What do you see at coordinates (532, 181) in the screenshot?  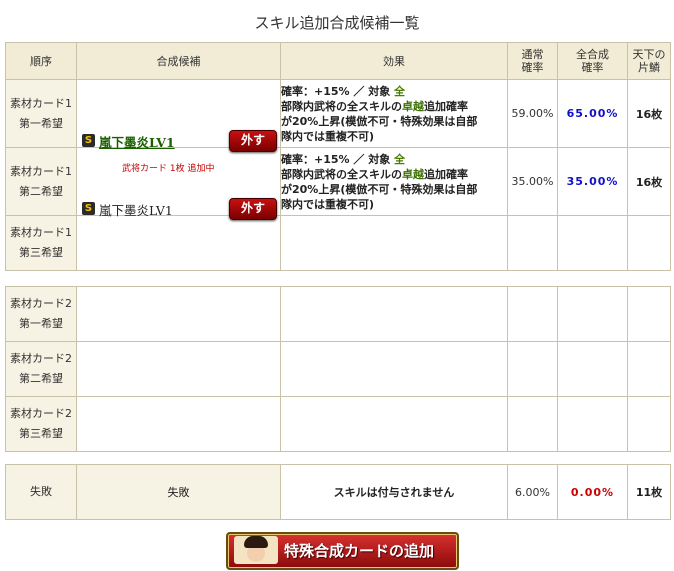 I see `normal-rate: 35.00%` at bounding box center [532, 181].